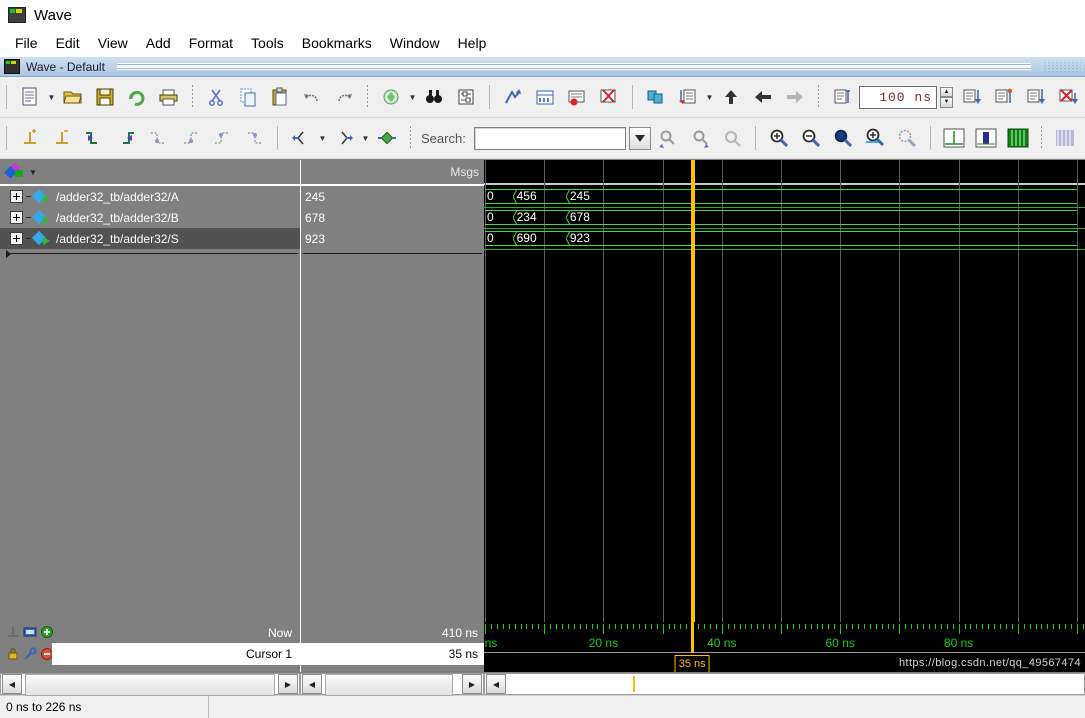 This screenshot has width=1085, height=718. Describe the element at coordinates (811, 138) in the screenshot. I see `zoom-out-icon` at that location.